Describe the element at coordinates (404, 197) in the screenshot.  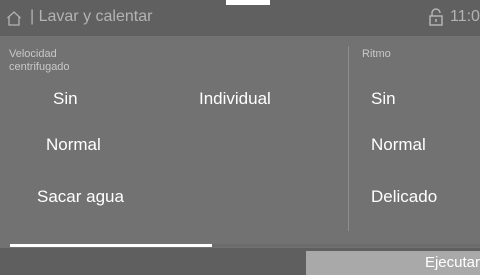
I see `rhythm-option-delicado: Delicado` at that location.